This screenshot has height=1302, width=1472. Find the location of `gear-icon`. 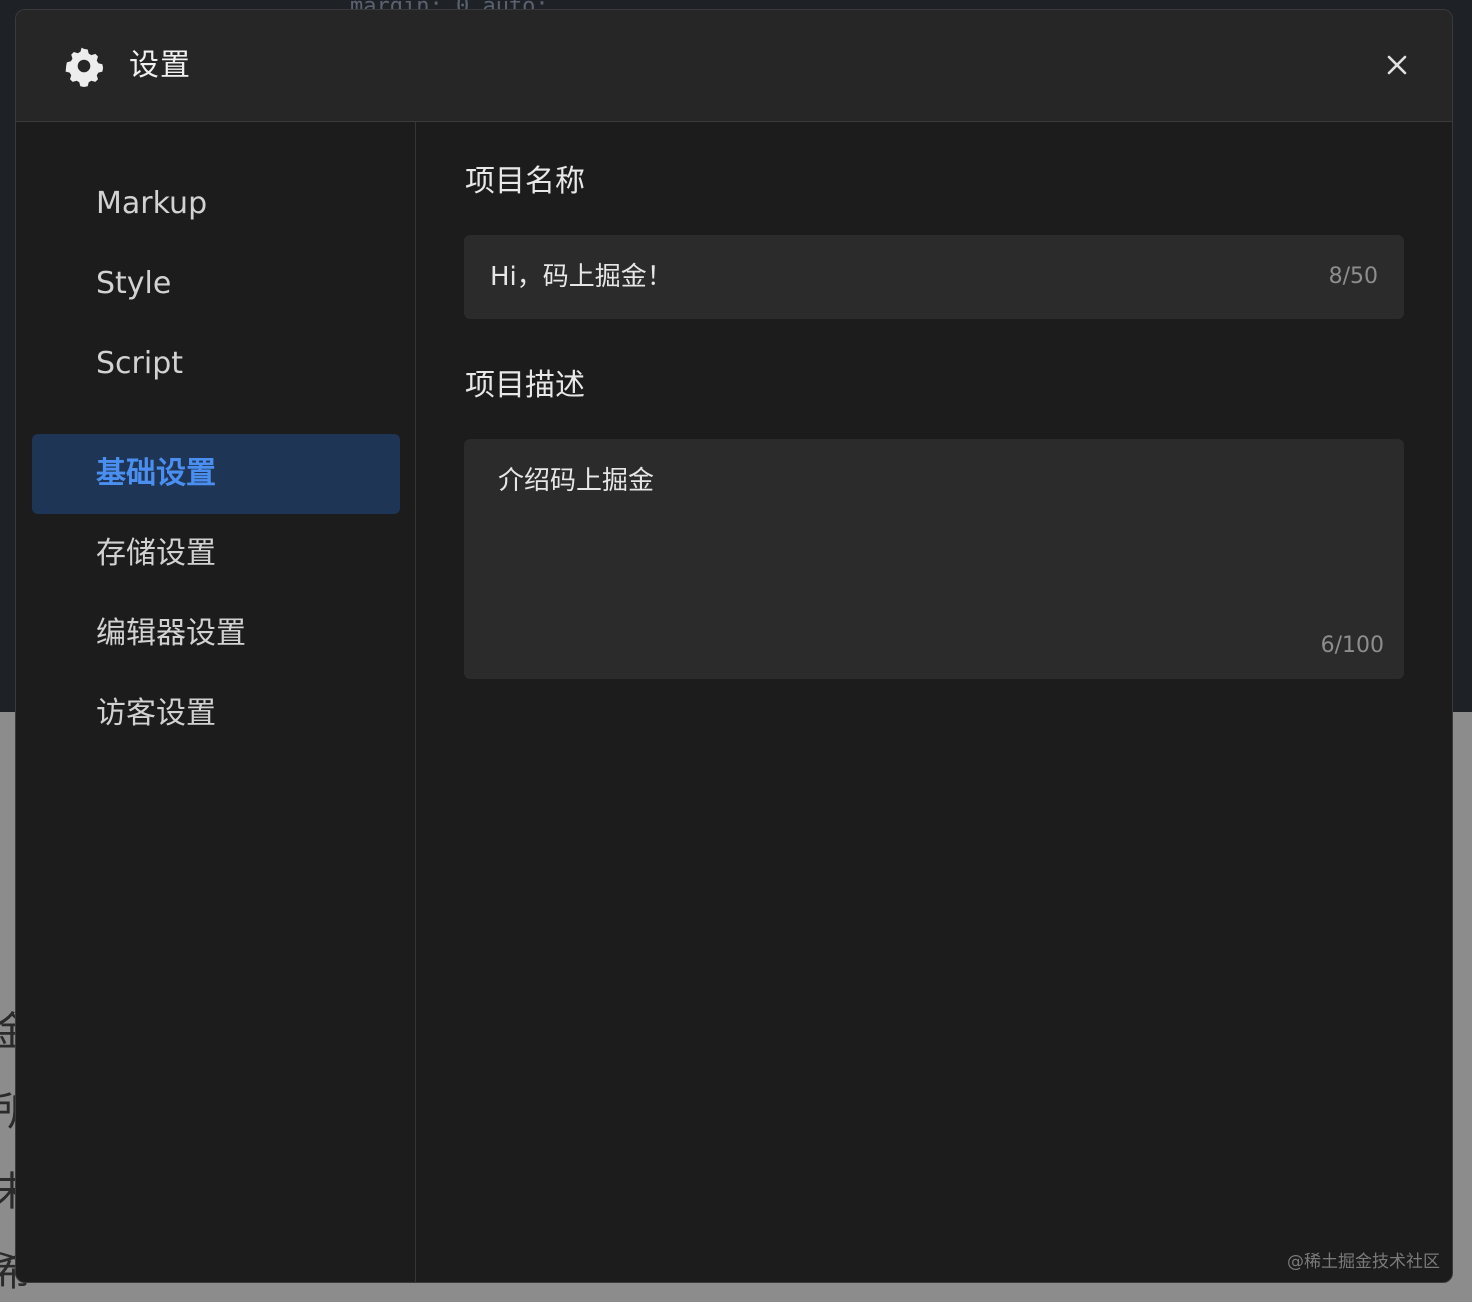

gear-icon is located at coordinates (84, 67).